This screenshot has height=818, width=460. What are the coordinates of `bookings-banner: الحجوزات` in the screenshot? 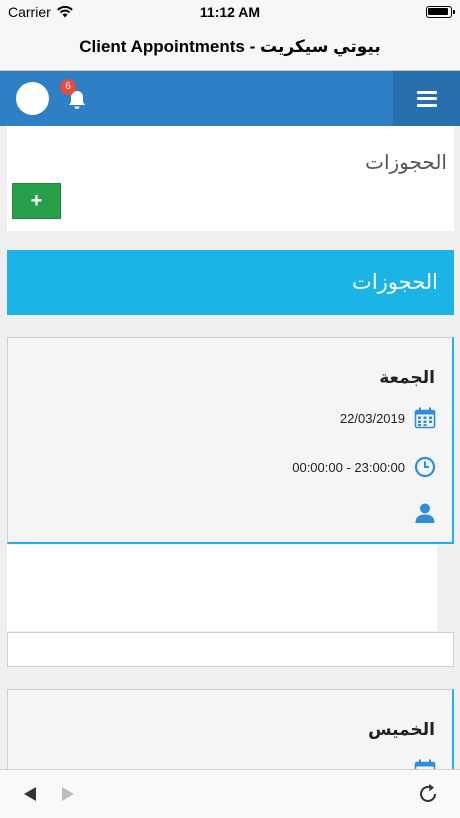 It's located at (230, 282).